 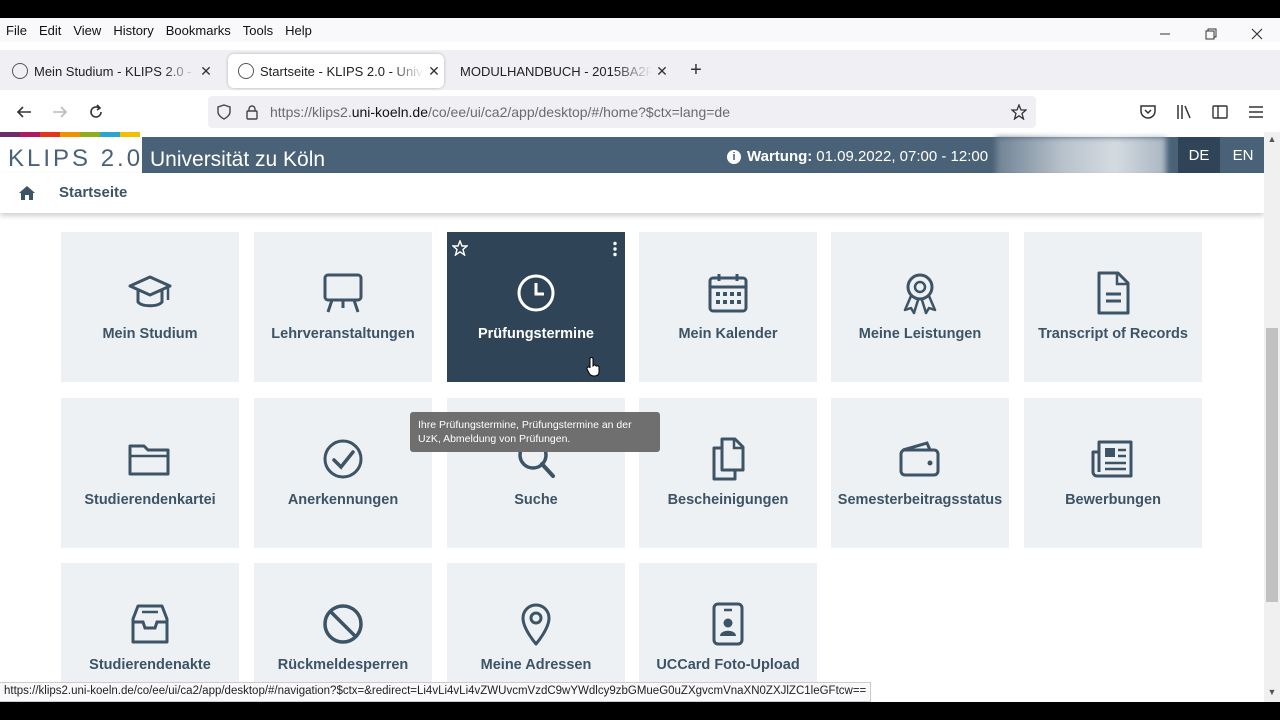 I want to click on page-scrollbar: ▲ ▼, so click(x=1272, y=417).